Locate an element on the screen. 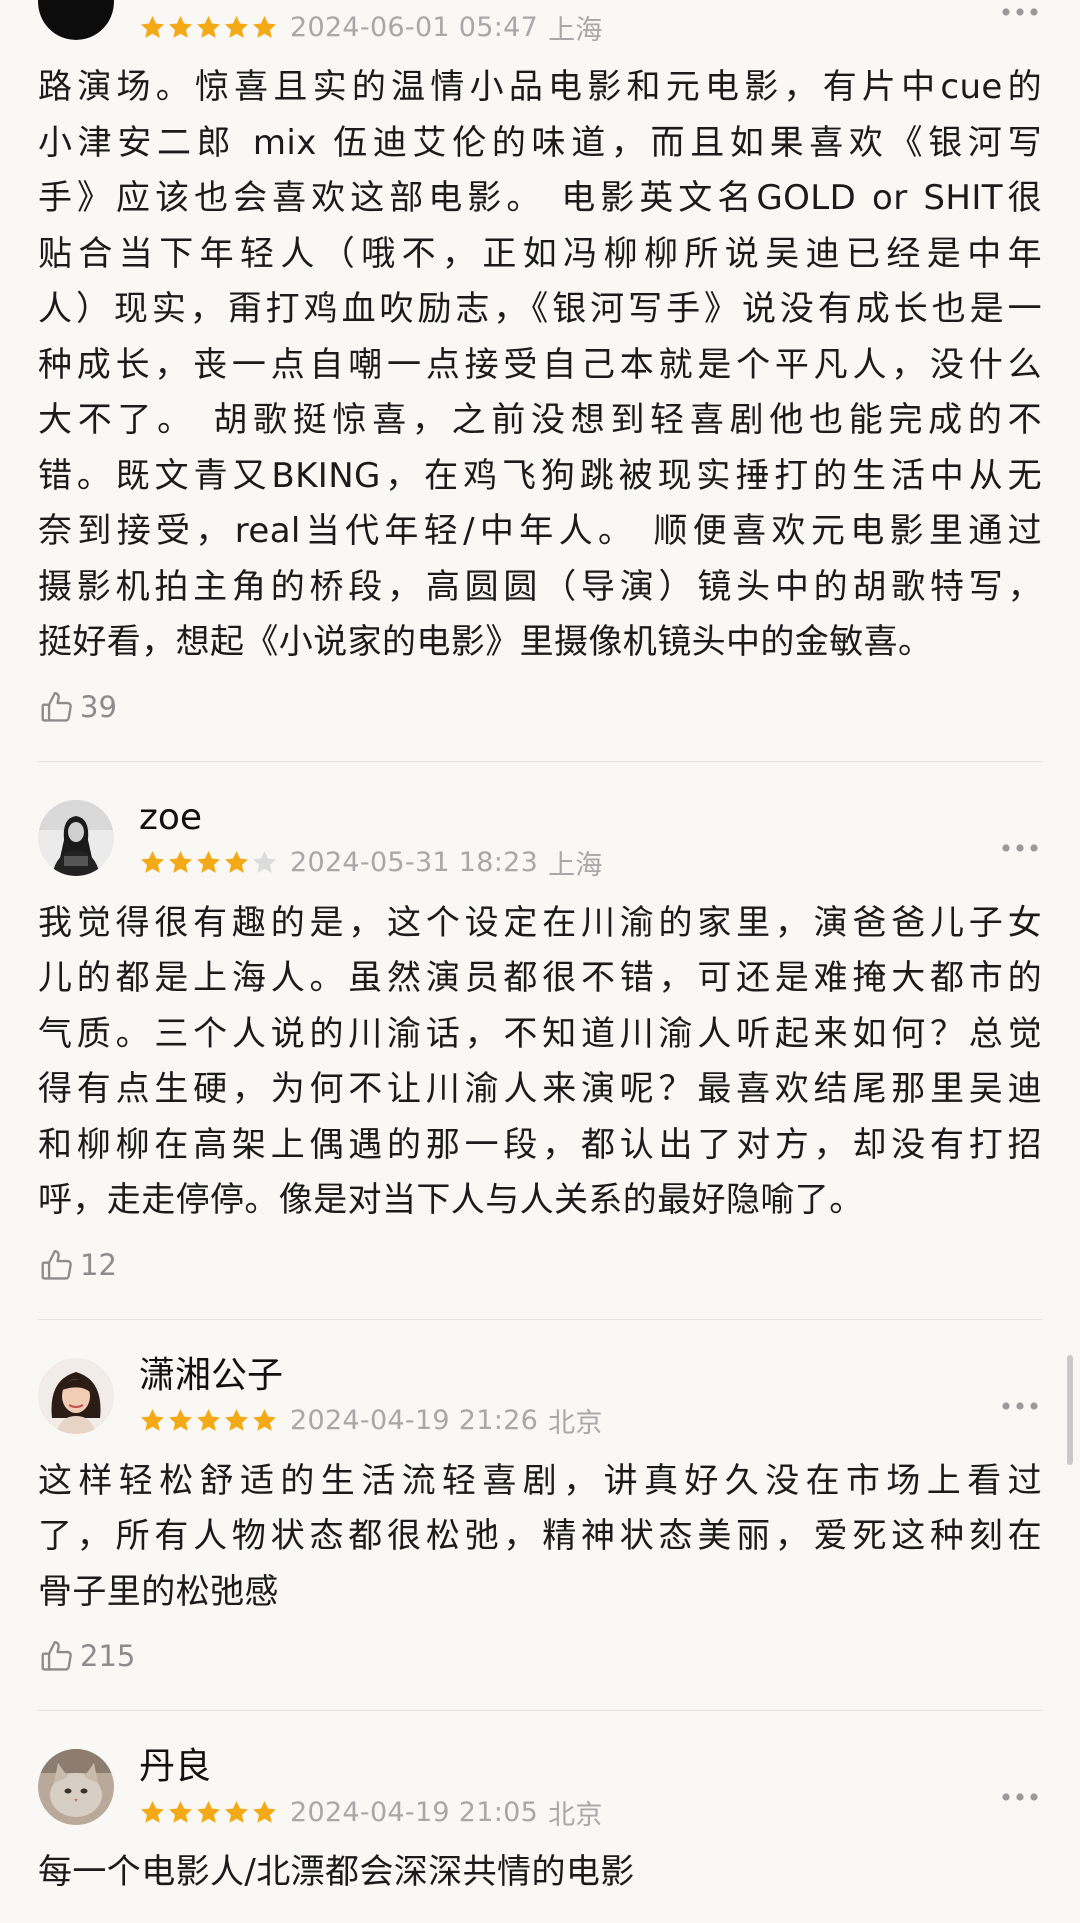 This screenshot has height=1923, width=1080. review-text-line: 和柳柳在高架上偶遇的那一段，都认出了对方，却没有打招 is located at coordinates (540, 1144).